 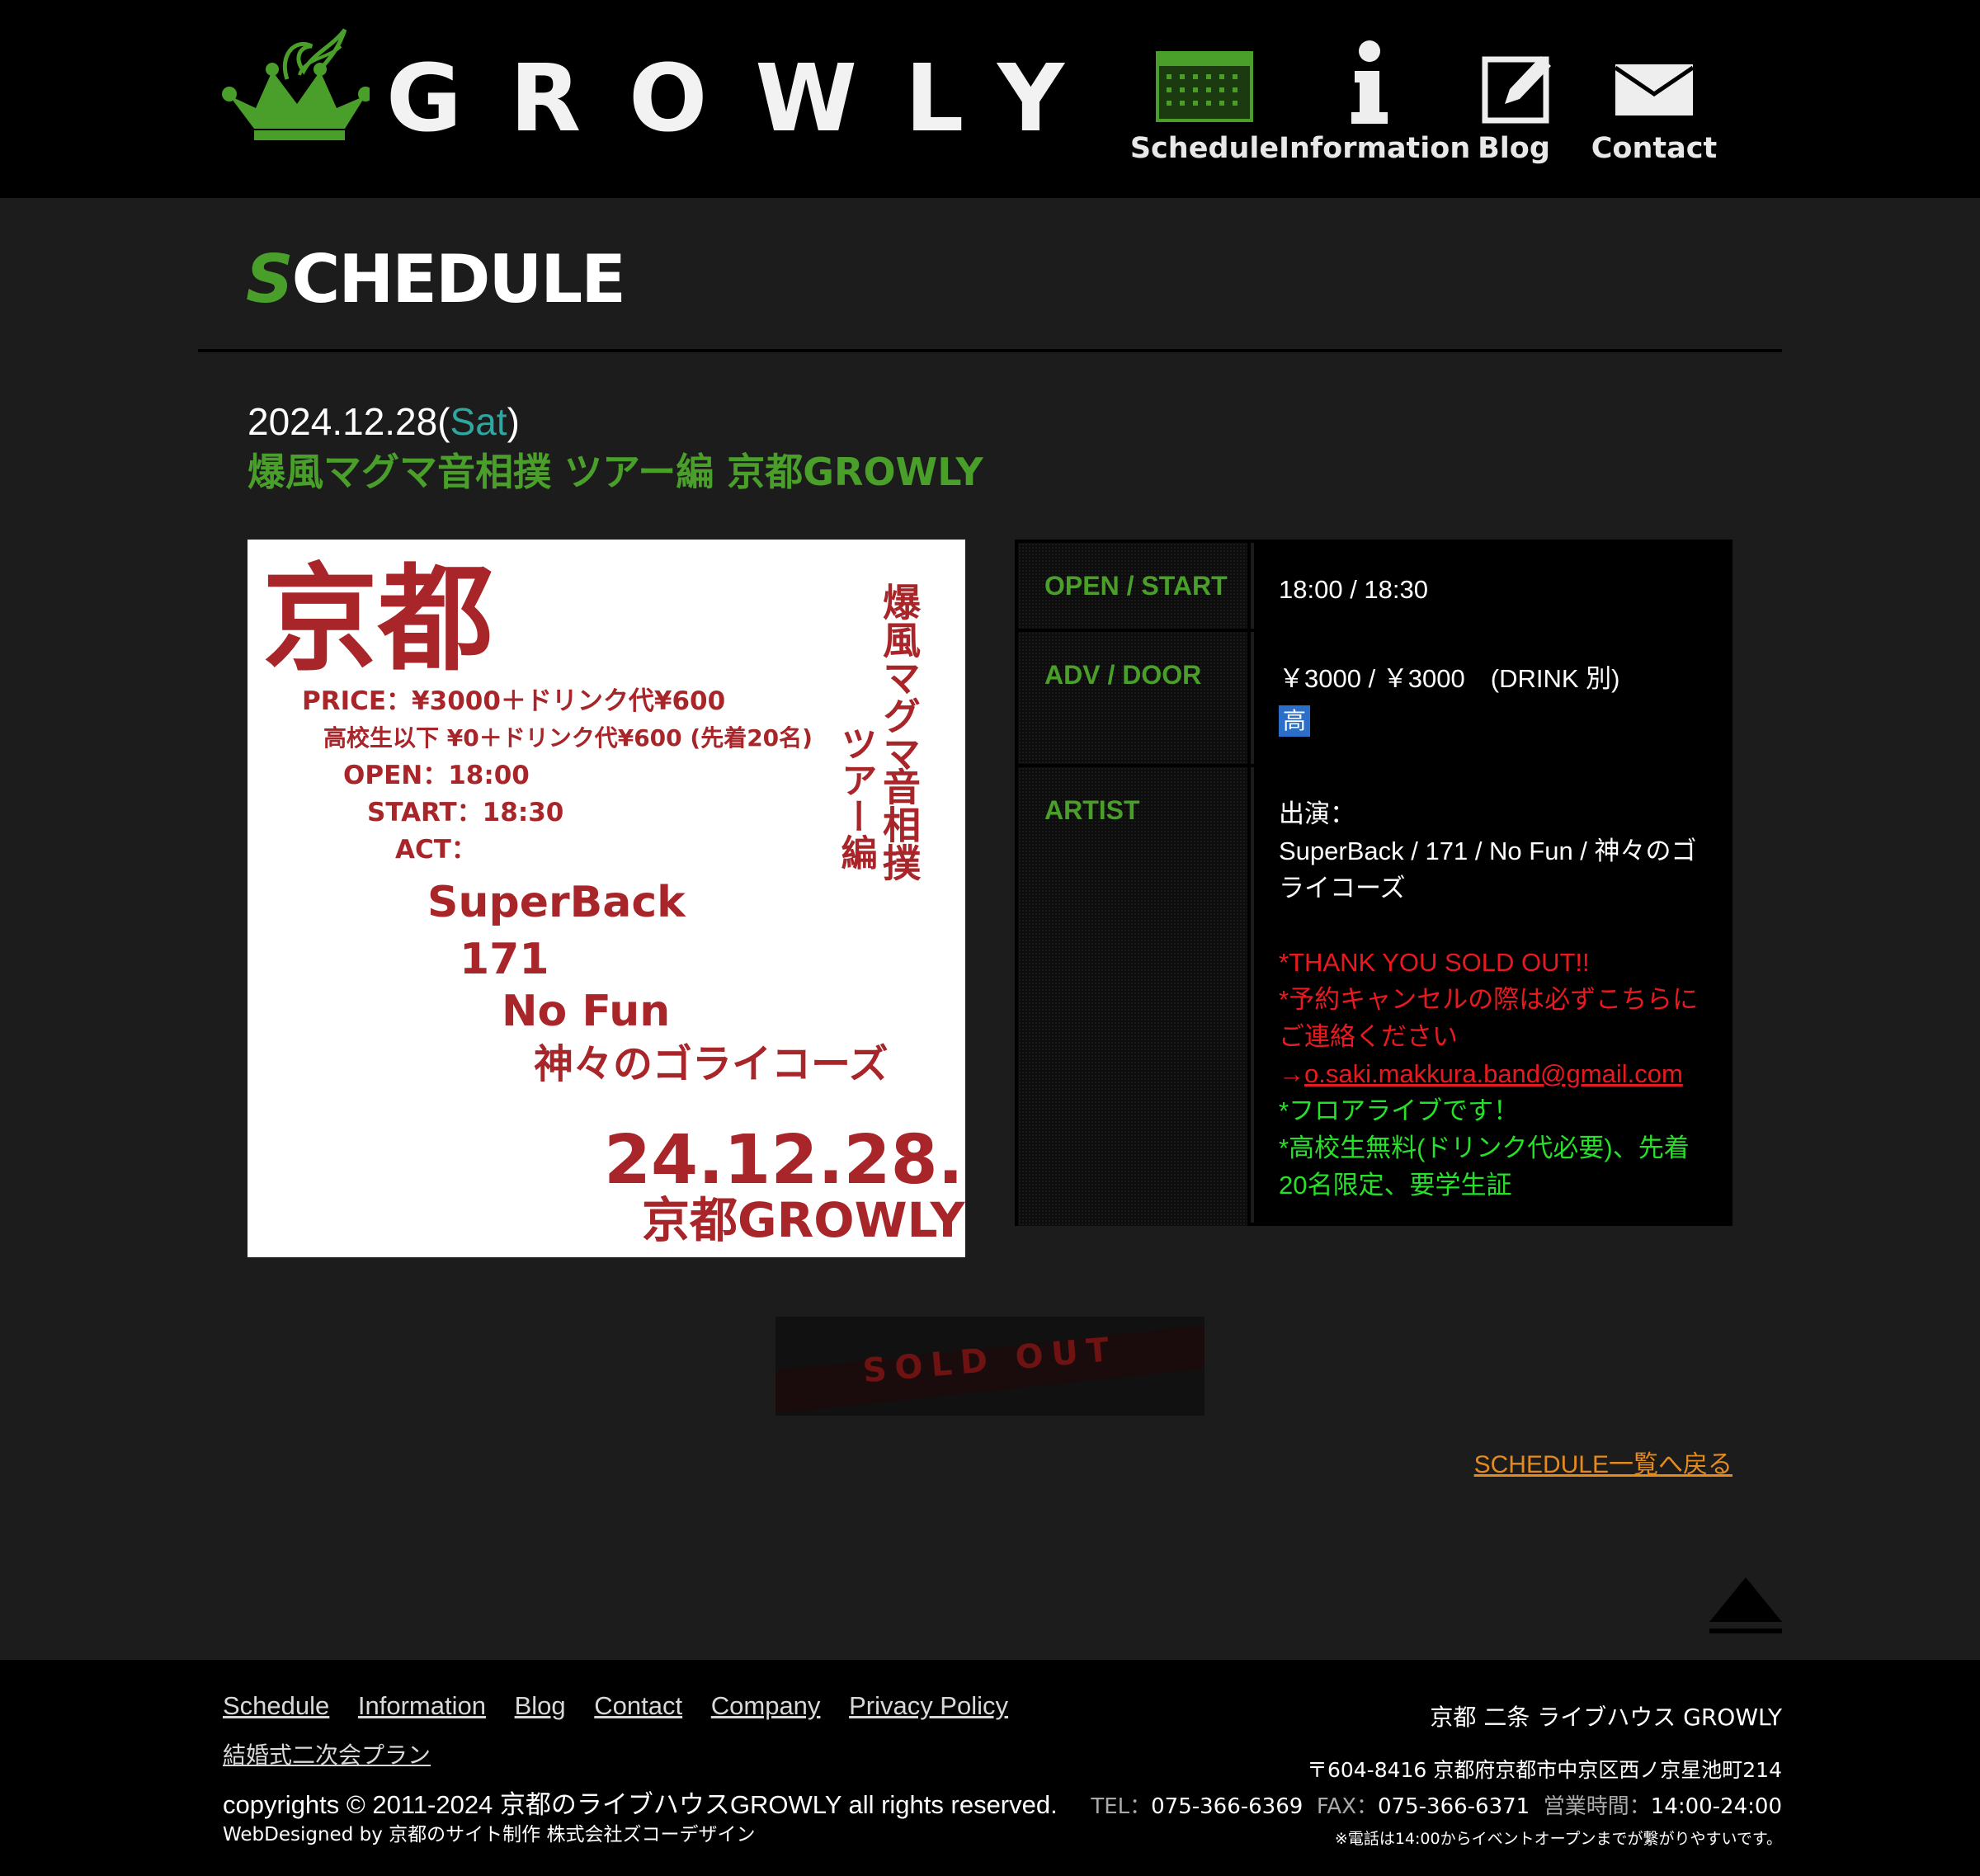 What do you see at coordinates (1294, 721) in the screenshot?
I see `student-badge: 高` at bounding box center [1294, 721].